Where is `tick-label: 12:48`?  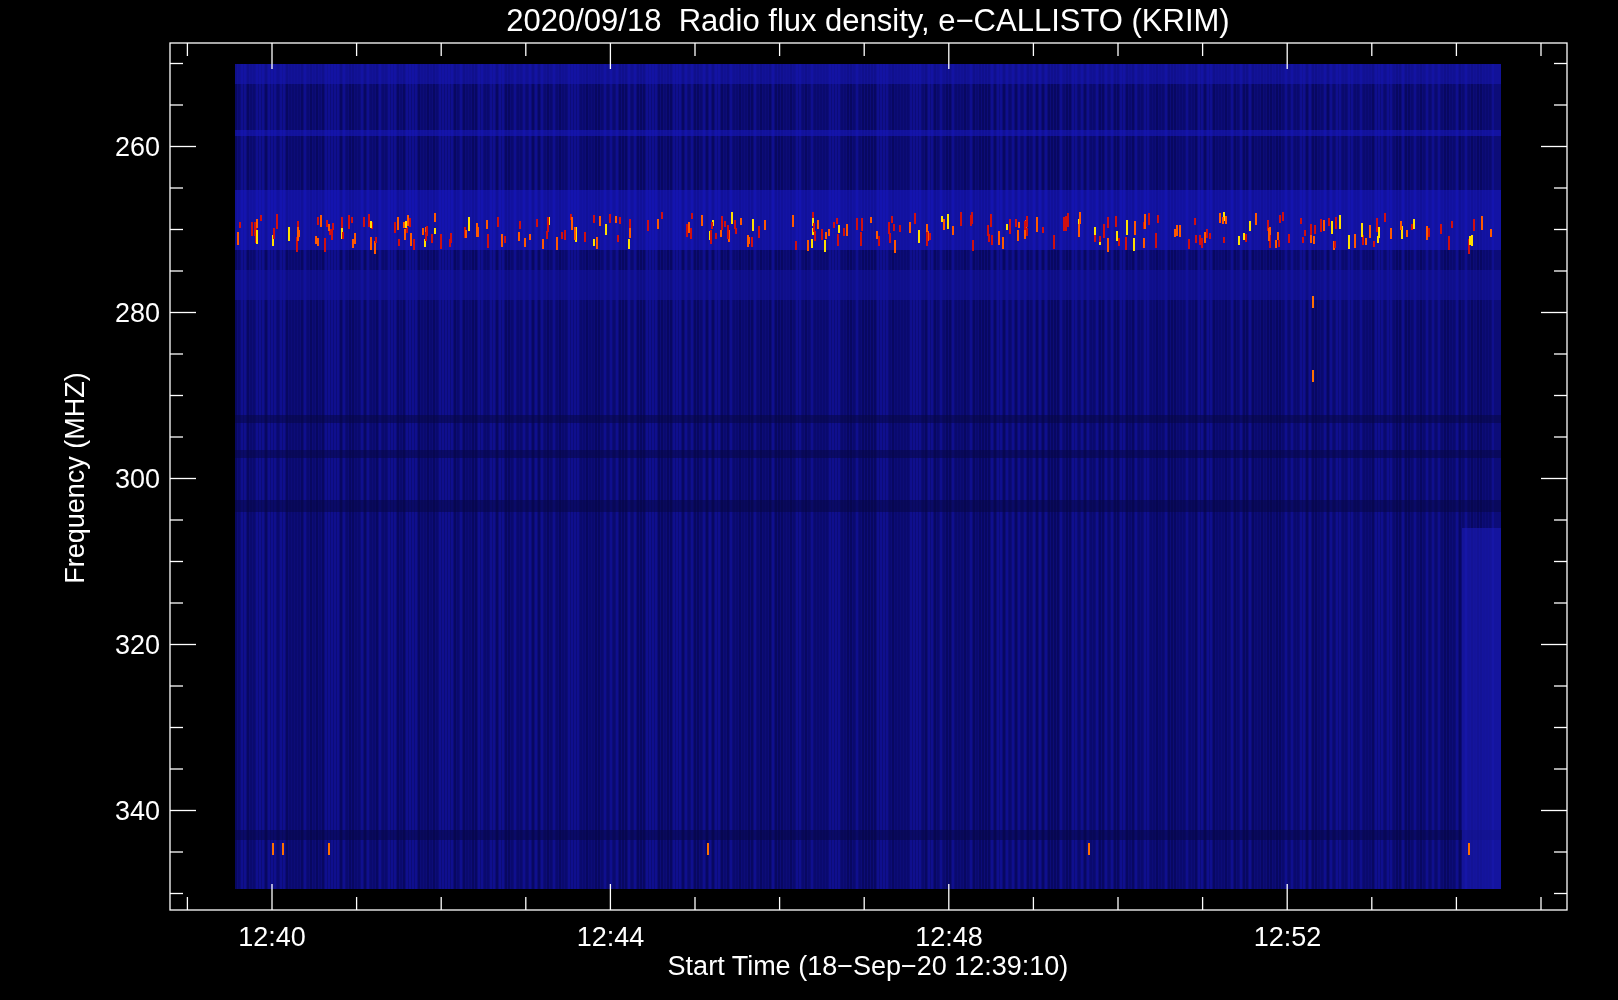 tick-label: 12:48 is located at coordinates (949, 937).